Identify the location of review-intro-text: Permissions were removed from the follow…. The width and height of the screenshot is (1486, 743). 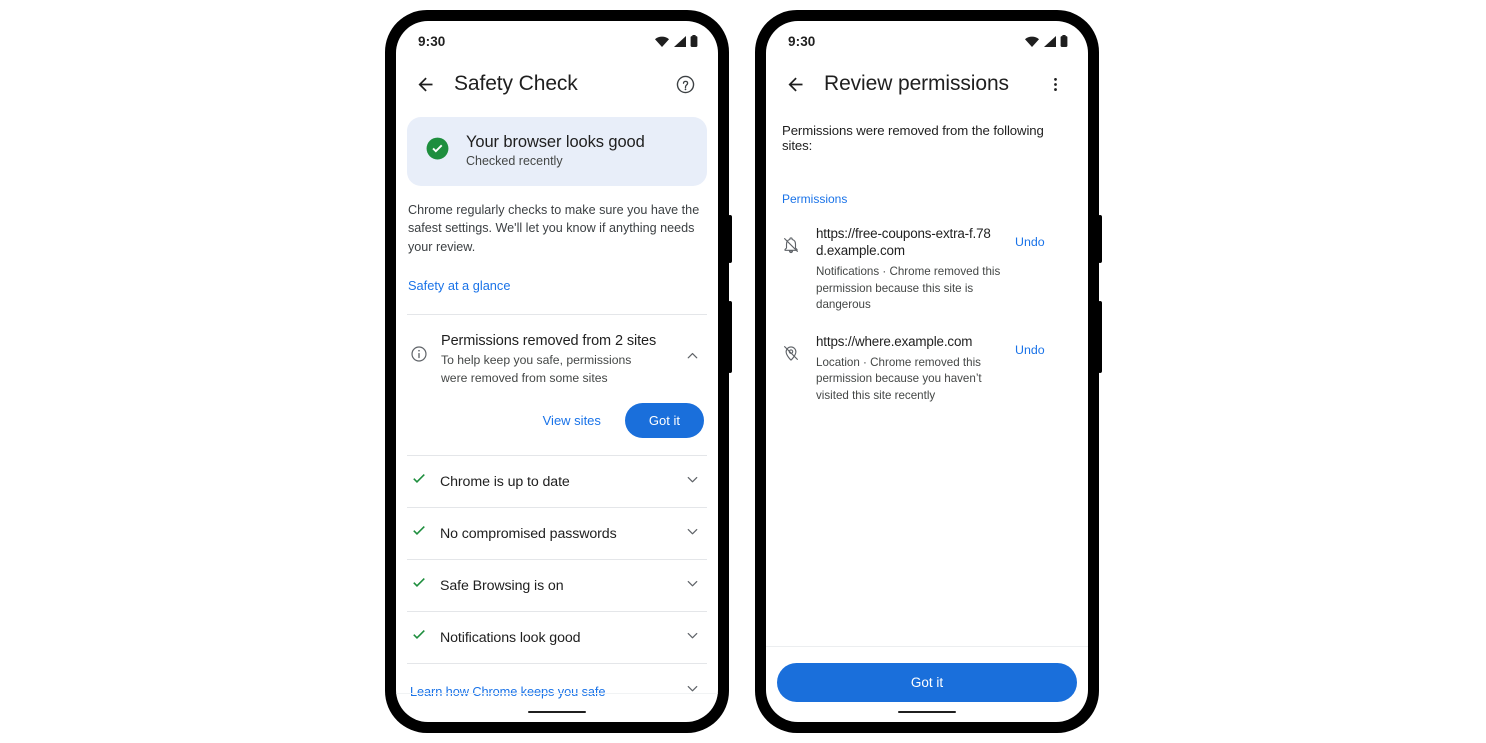
(913, 138).